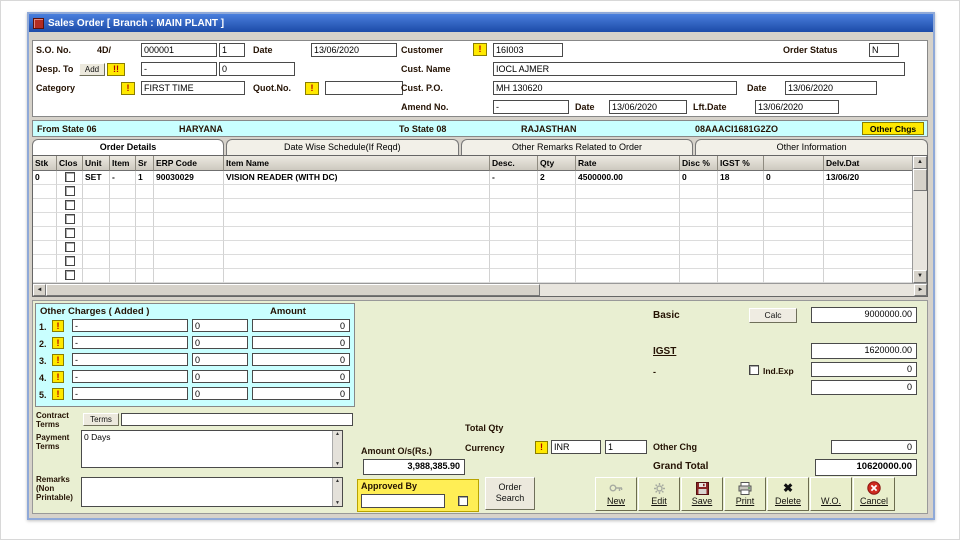 Image resolution: width=960 pixels, height=540 pixels. I want to click on horizontal-scroll-thumb, so click(293, 290).